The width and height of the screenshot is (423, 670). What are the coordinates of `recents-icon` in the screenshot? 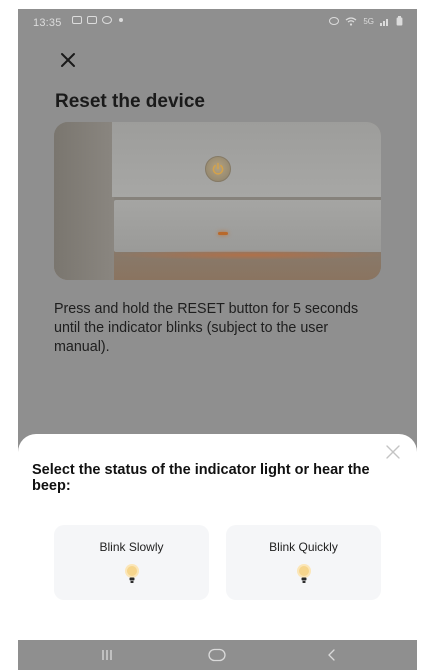 It's located at (107, 655).